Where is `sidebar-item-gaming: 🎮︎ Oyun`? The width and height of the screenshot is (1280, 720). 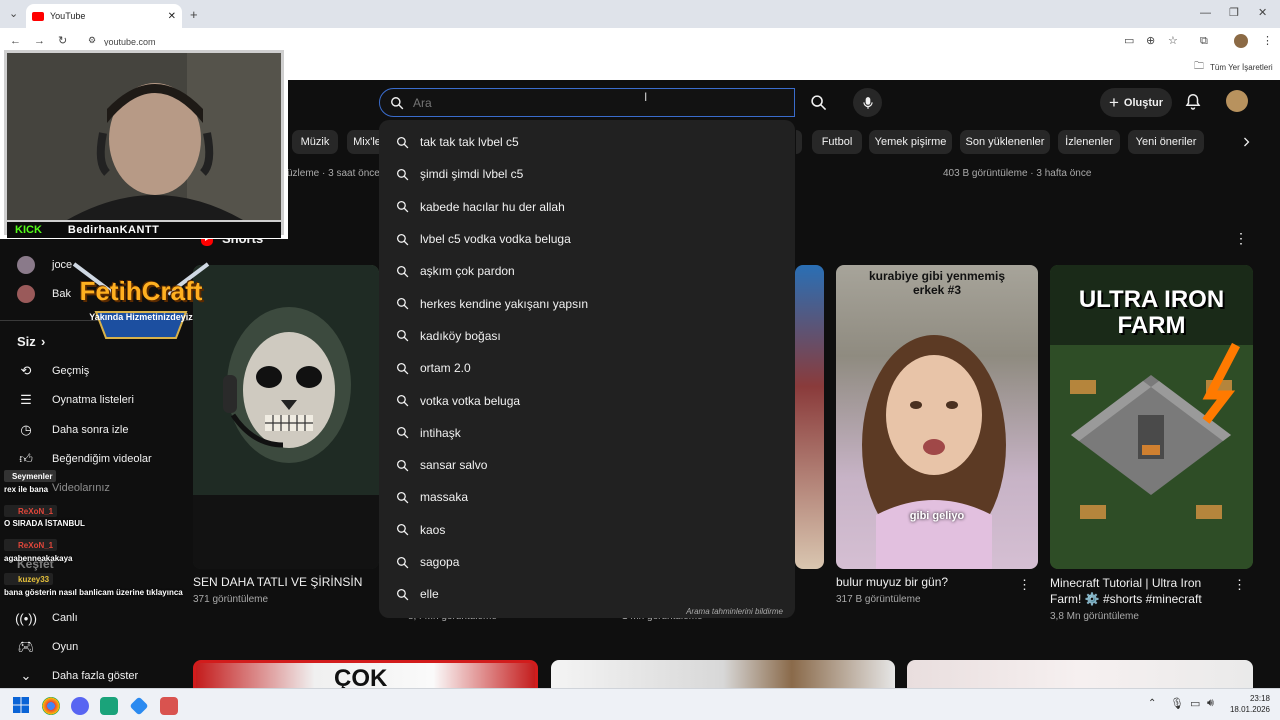
sidebar-item-gaming: 🎮︎ Oyun is located at coordinates (95, 647).